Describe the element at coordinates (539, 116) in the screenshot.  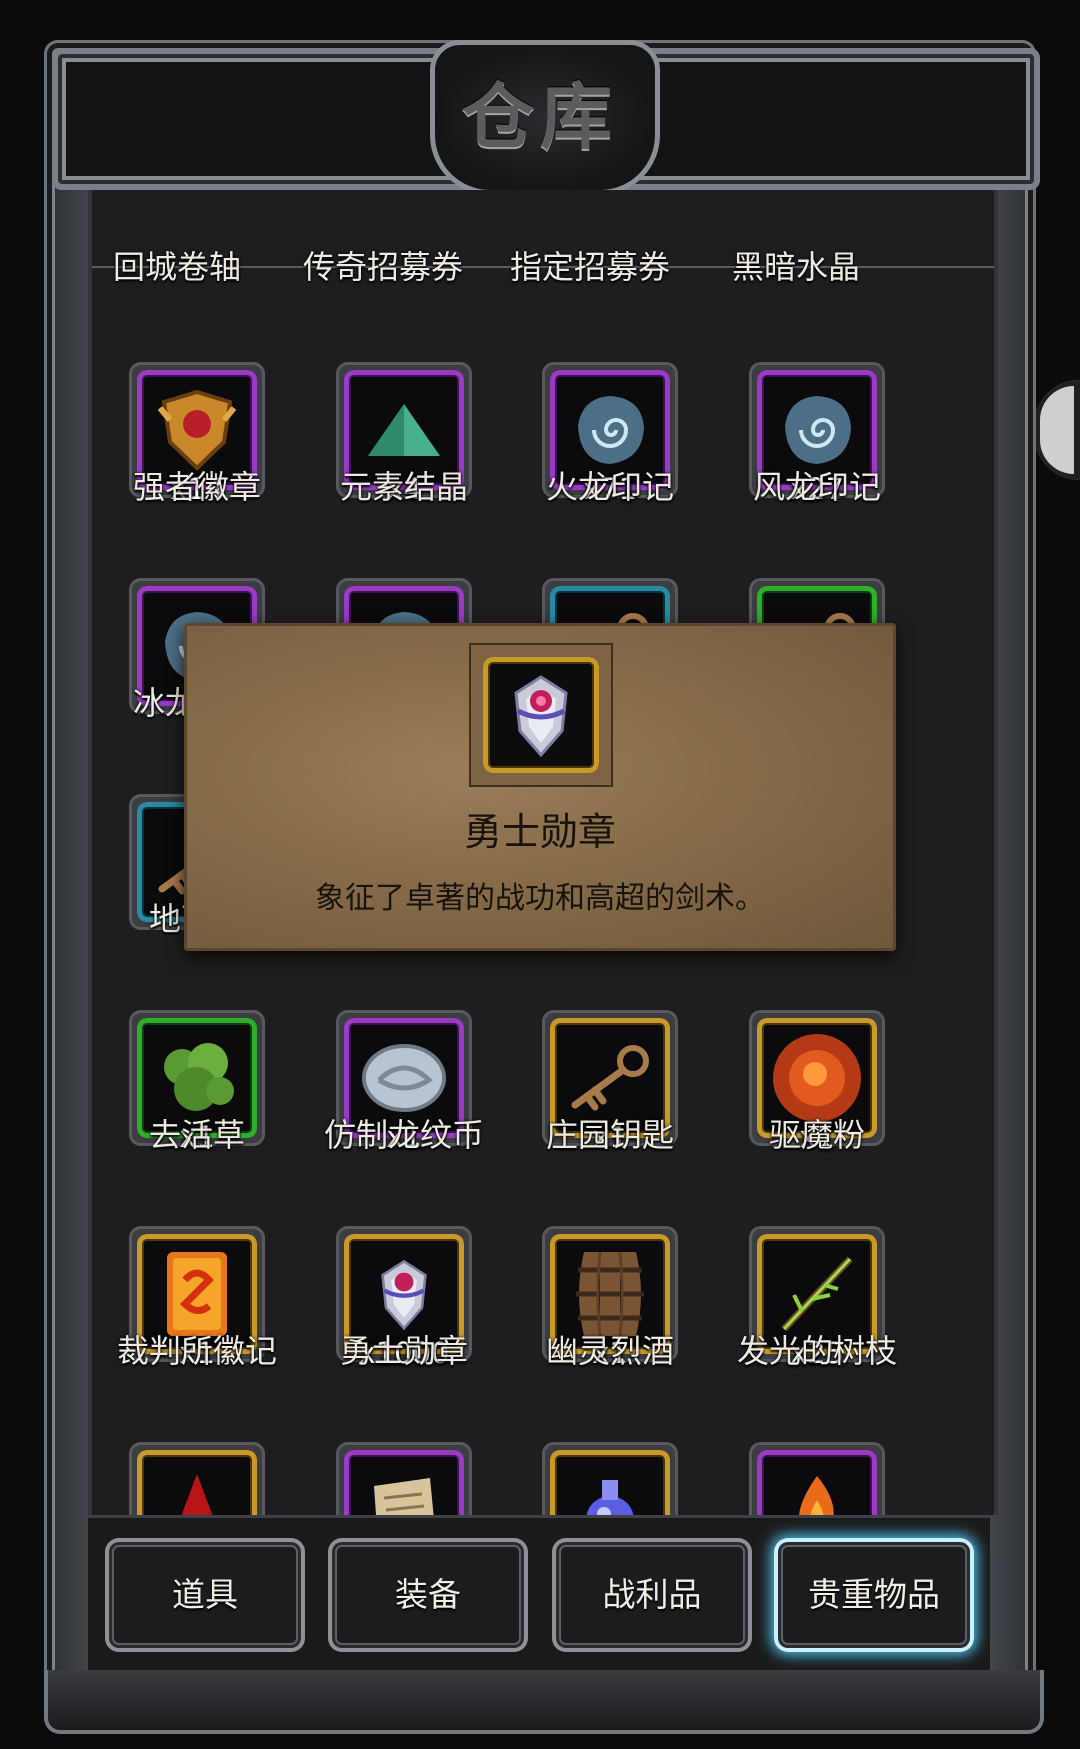
I see `page-title: 仓库` at that location.